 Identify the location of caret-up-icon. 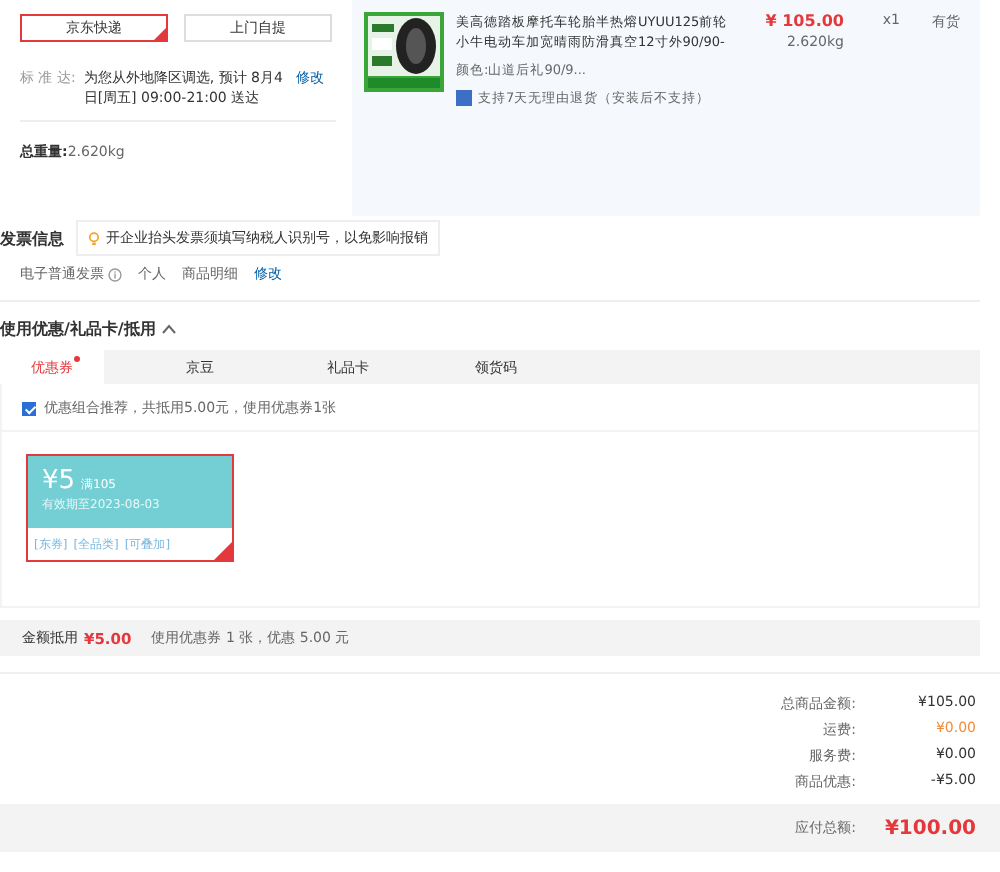
(168, 328).